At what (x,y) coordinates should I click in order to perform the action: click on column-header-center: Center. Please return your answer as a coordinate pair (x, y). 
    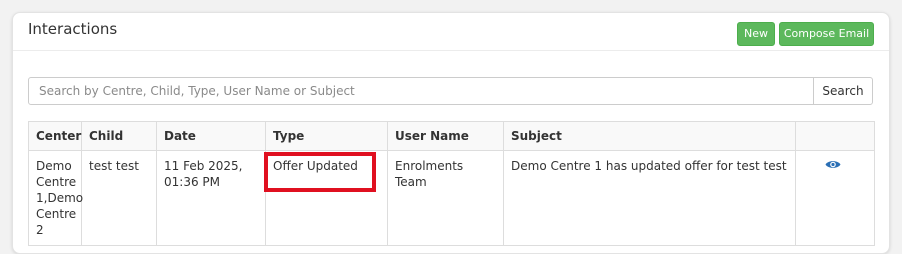
    Looking at the image, I should click on (55, 136).